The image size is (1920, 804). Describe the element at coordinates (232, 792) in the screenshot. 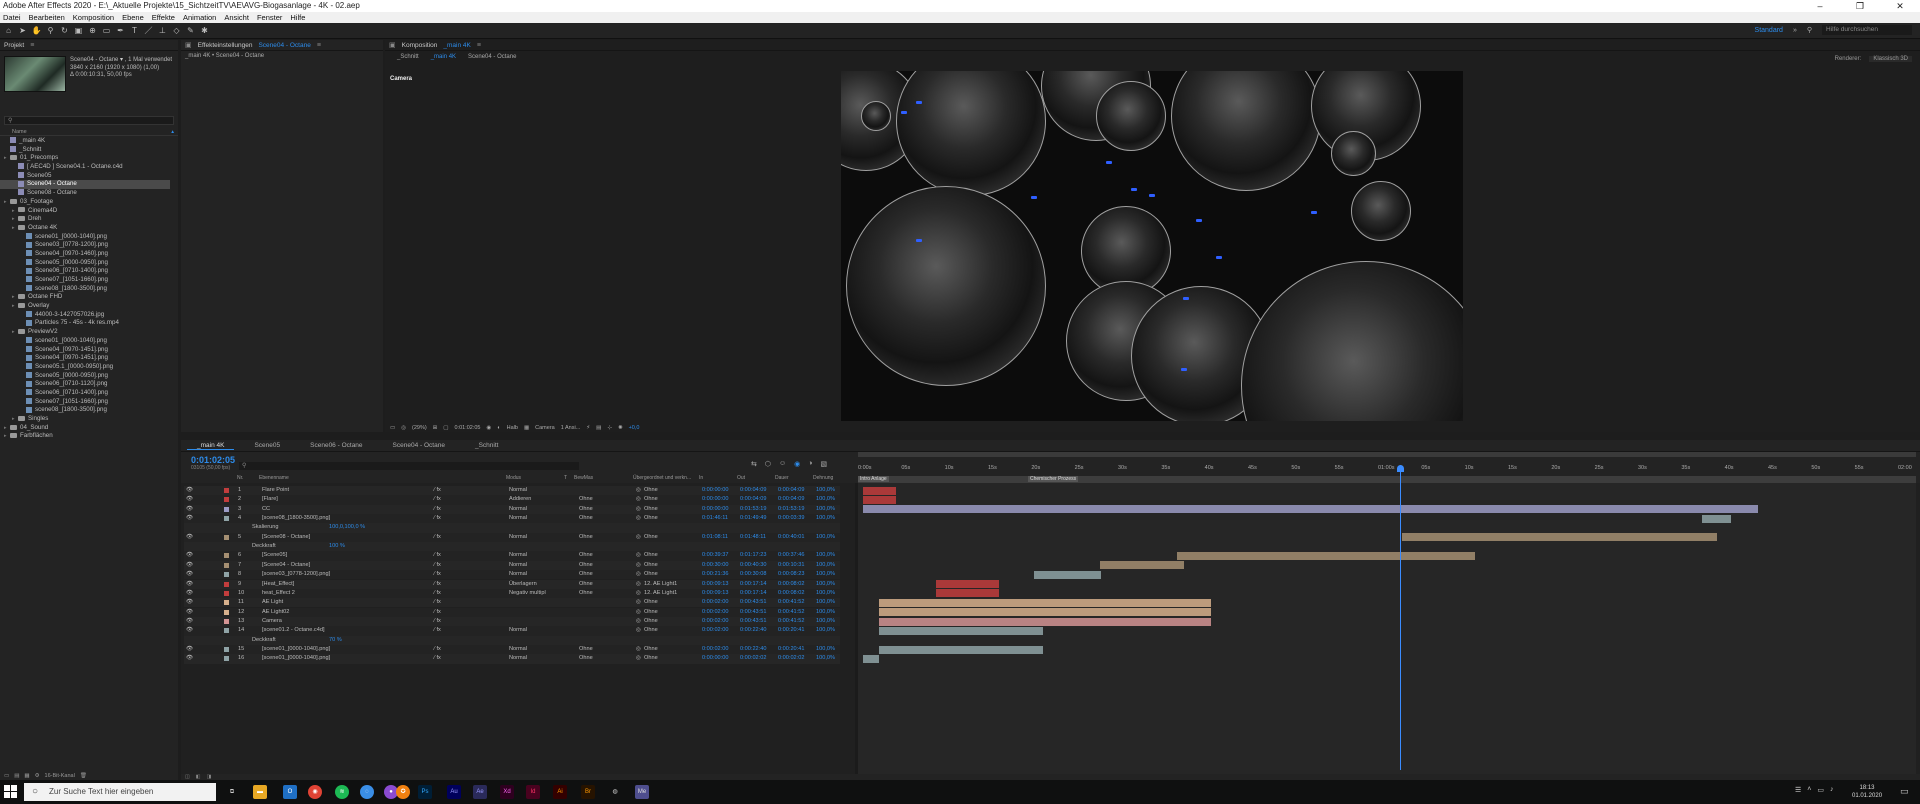

I see `task-view-icon: ⧉` at that location.